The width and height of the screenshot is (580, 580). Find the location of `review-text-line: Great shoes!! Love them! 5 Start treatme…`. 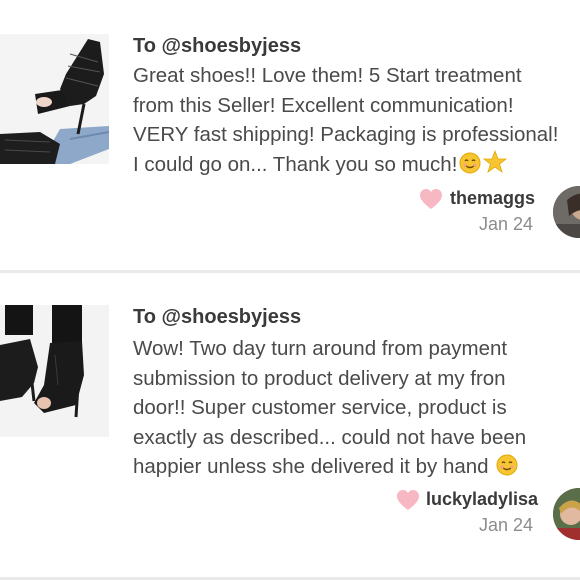

review-text-line: Great shoes!! Love them! 5 Start treatme… is located at coordinates (327, 75).